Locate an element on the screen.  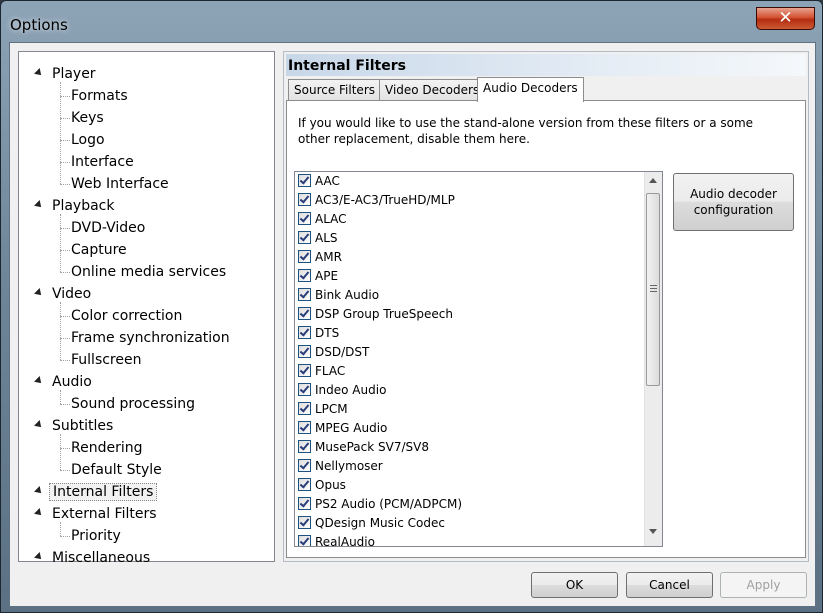
tree-item-label: DVD-Video is located at coordinates (108, 228).